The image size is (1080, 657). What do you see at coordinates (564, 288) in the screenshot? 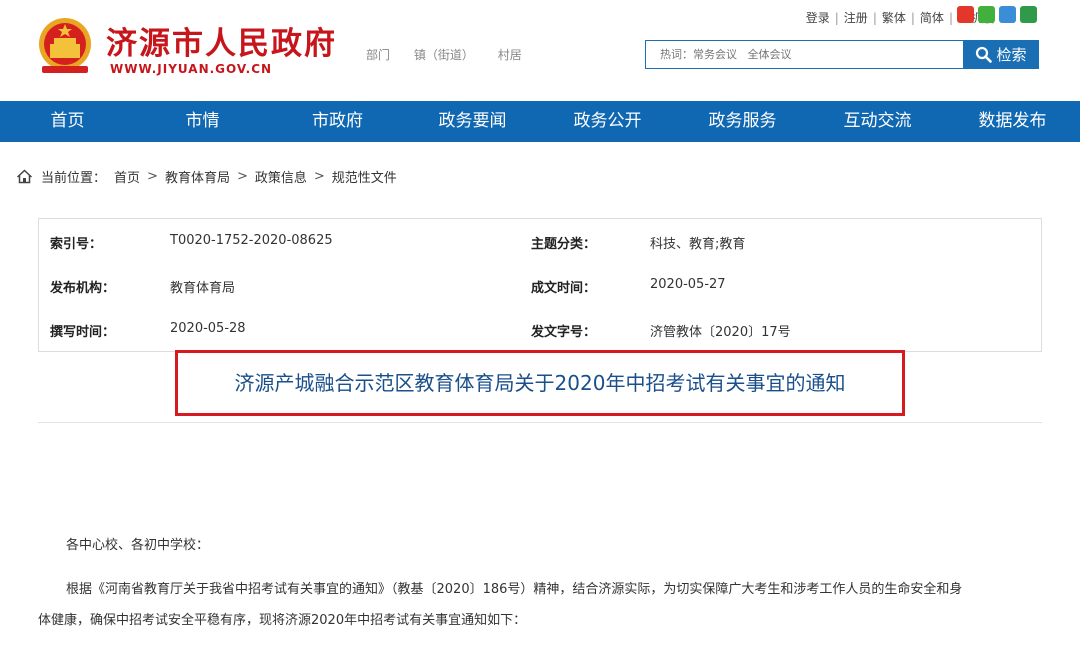
I see `written-date-label: 成文时间：` at bounding box center [564, 288].